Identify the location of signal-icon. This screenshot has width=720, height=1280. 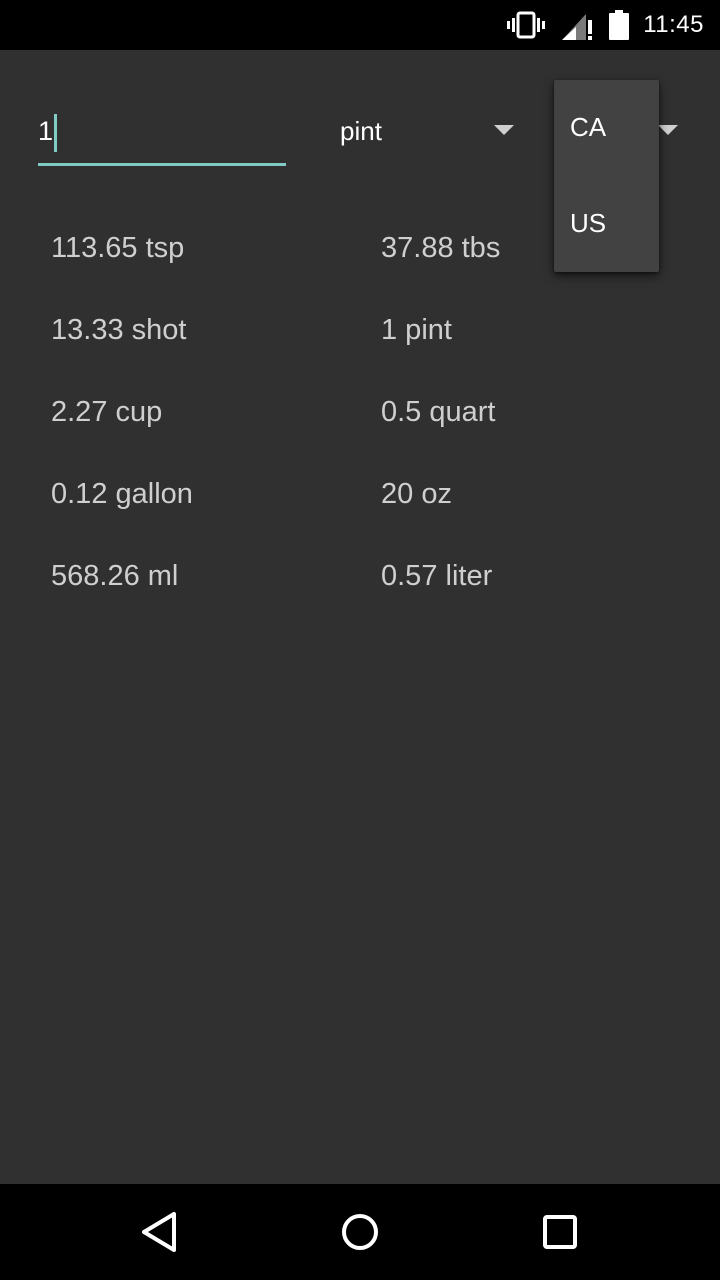
(577, 27).